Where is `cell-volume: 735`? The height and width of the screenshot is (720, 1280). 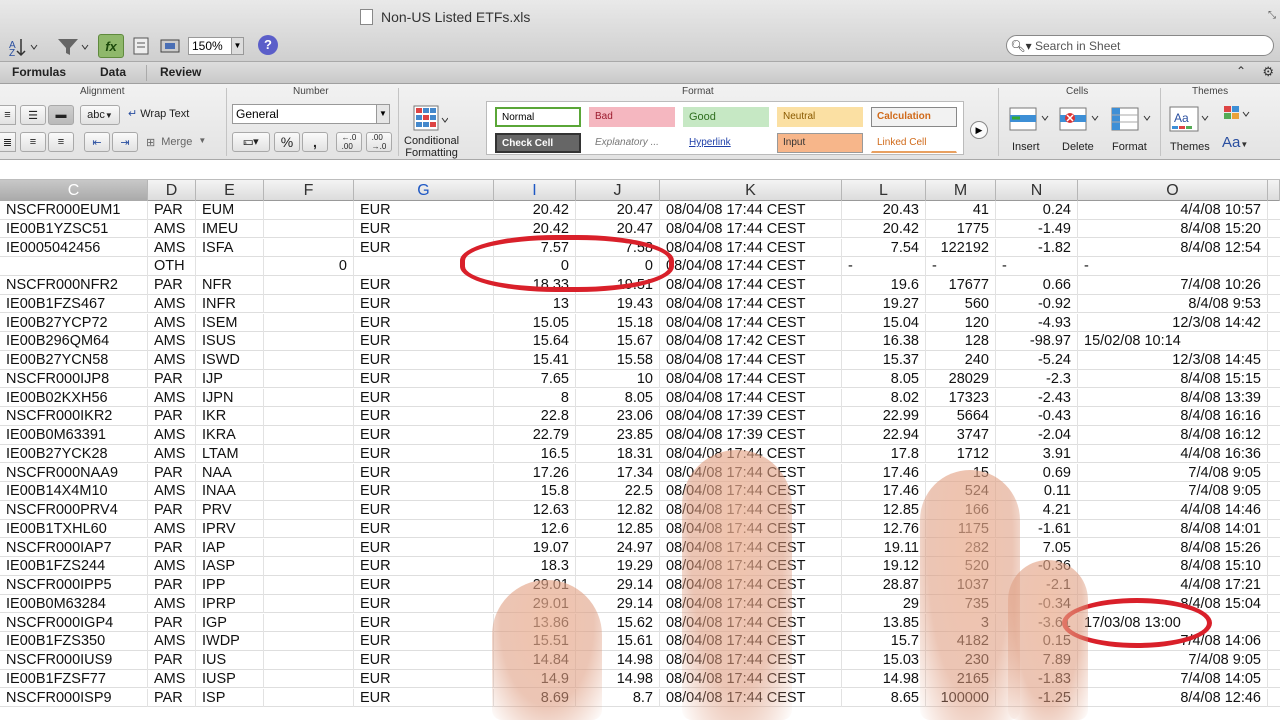 cell-volume: 735 is located at coordinates (961, 604).